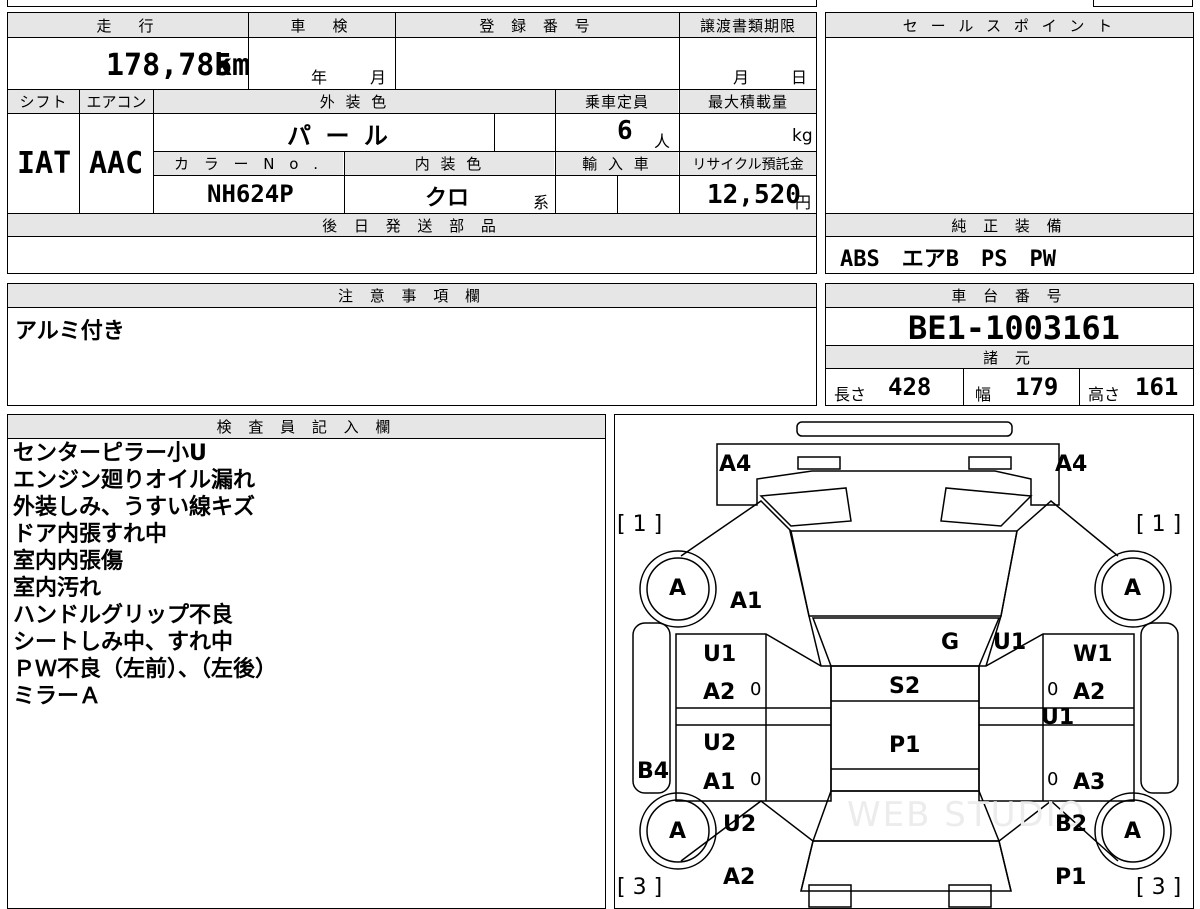 This screenshot has height=909, width=1200. I want to click on shaken-header: 車 検, so click(322, 25).